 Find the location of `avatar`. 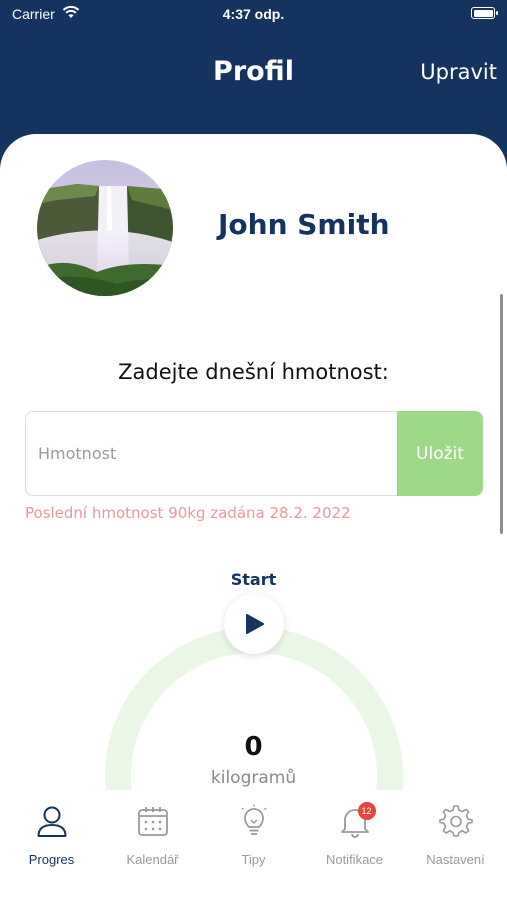

avatar is located at coordinates (105, 228).